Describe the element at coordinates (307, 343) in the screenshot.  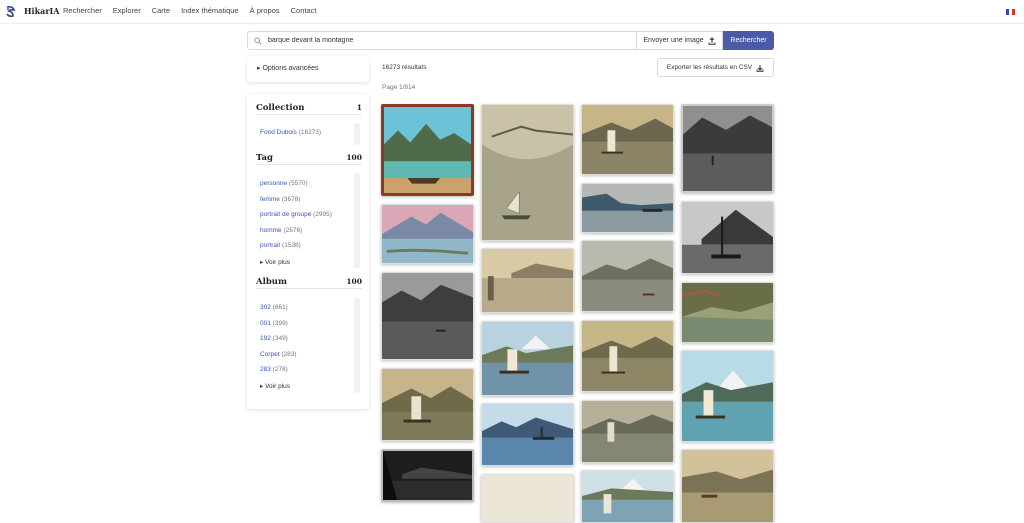
I see `facet-item: 192 (349)` at that location.